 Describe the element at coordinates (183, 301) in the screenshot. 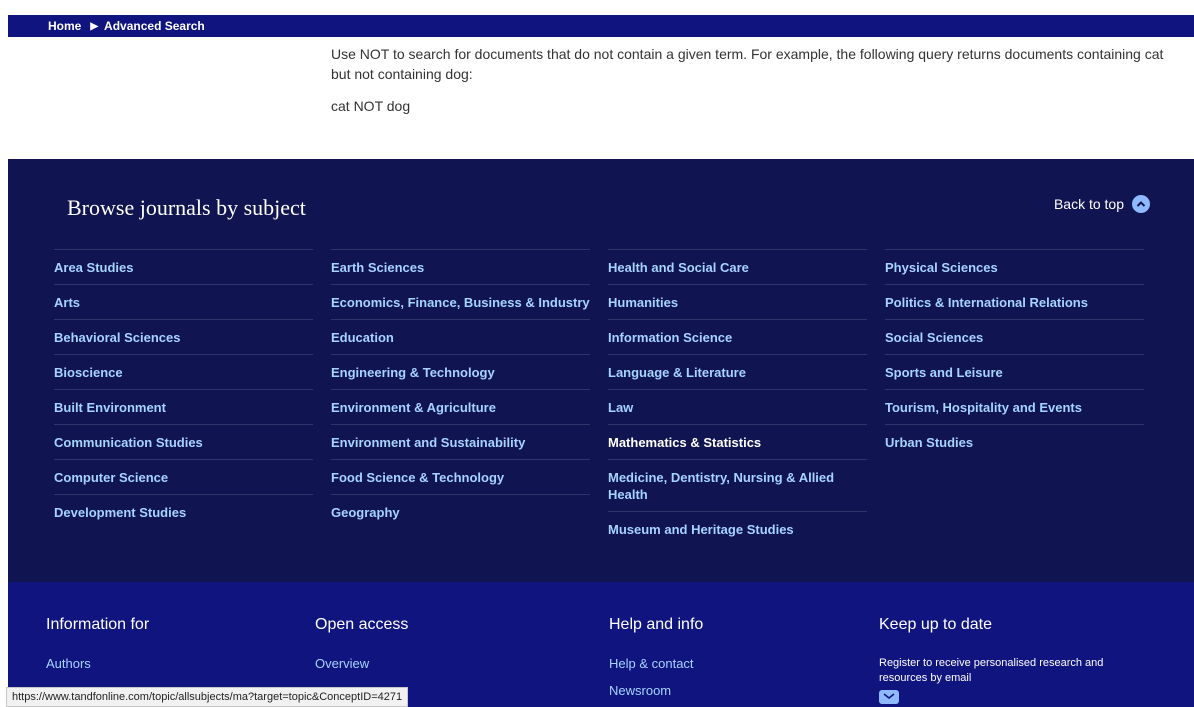

I see `subject-link: Arts` at that location.